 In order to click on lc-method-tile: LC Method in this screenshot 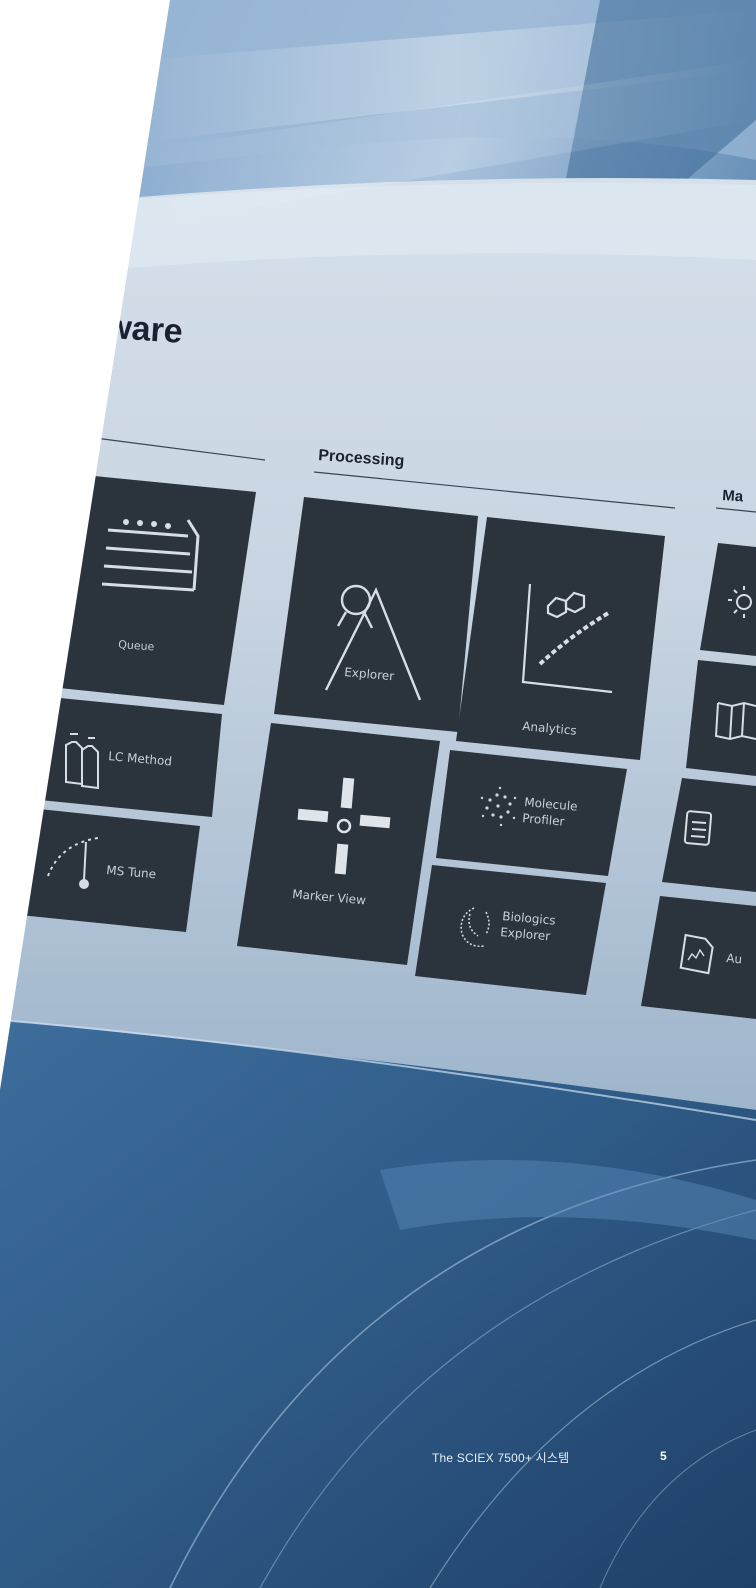, I will do `click(126, 756)`.